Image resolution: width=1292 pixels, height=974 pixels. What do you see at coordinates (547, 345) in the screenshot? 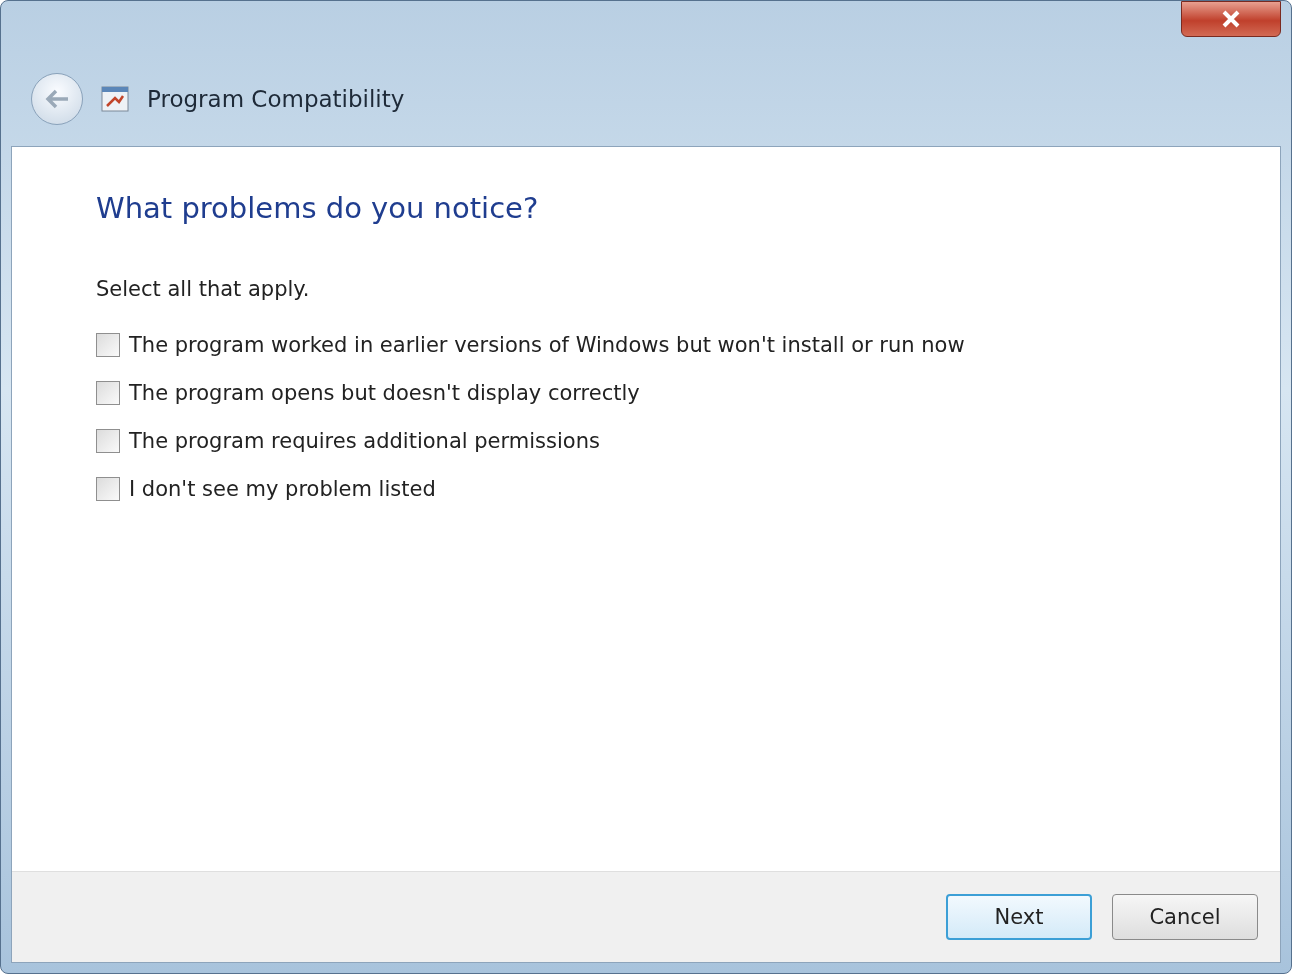
I see `option-label: The program worked in earlier versions of Windows but won't install or run now` at bounding box center [547, 345].